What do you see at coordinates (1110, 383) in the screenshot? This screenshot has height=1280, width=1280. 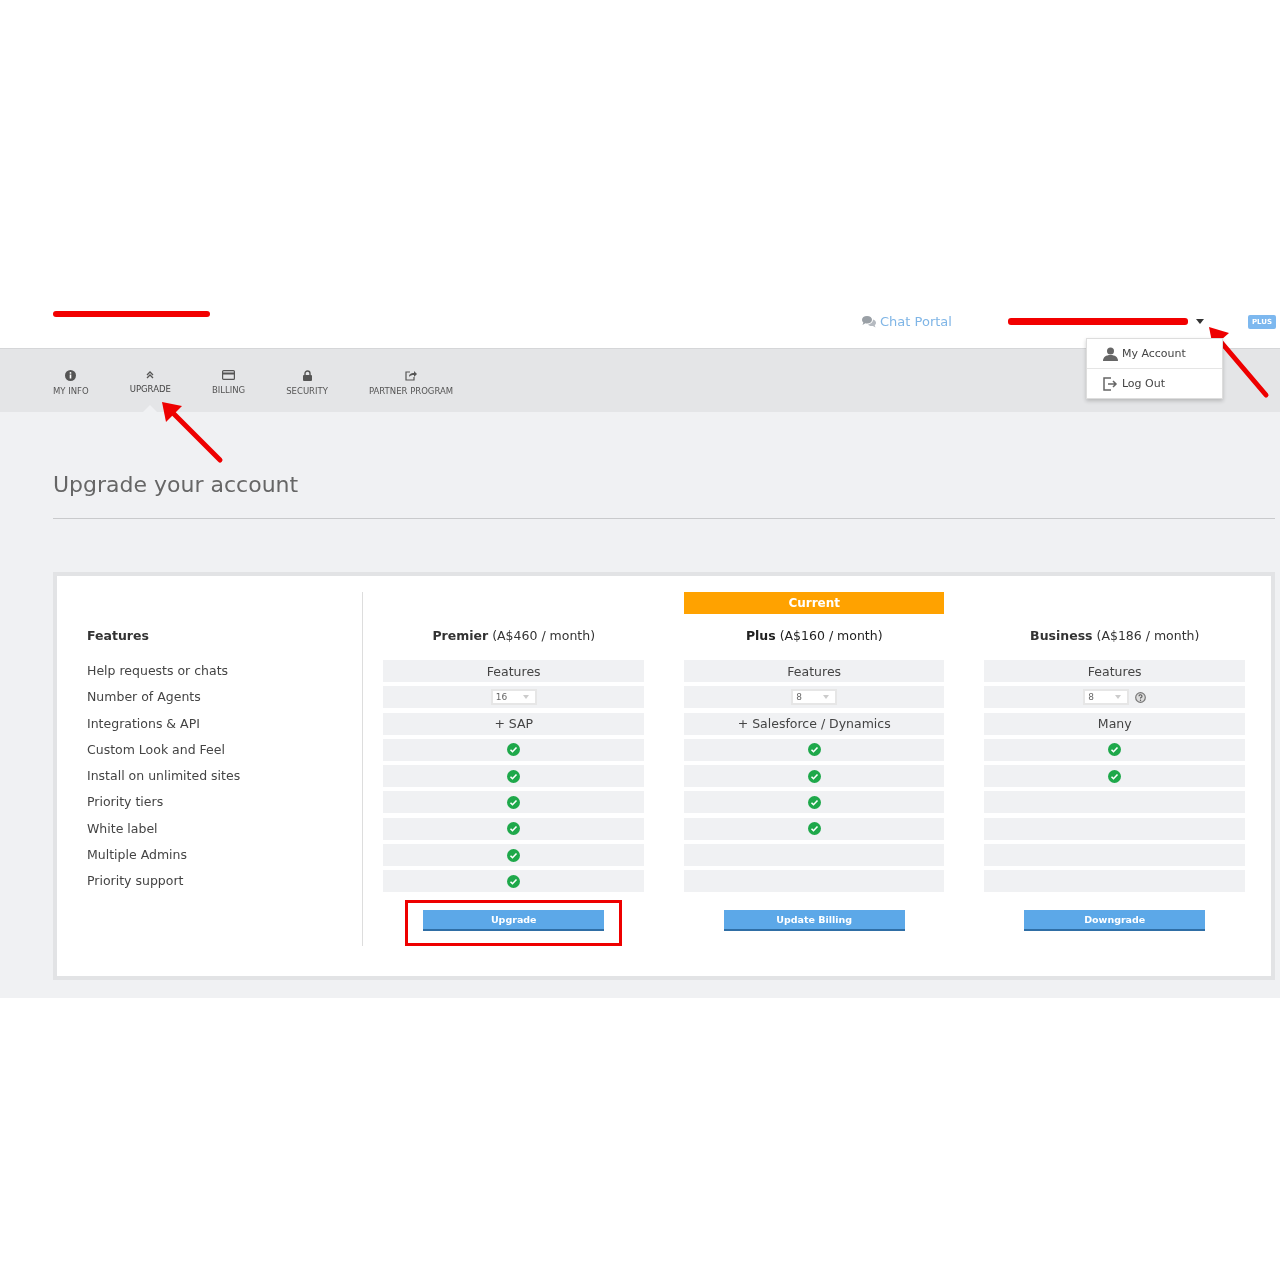 I see `logout-icon` at bounding box center [1110, 383].